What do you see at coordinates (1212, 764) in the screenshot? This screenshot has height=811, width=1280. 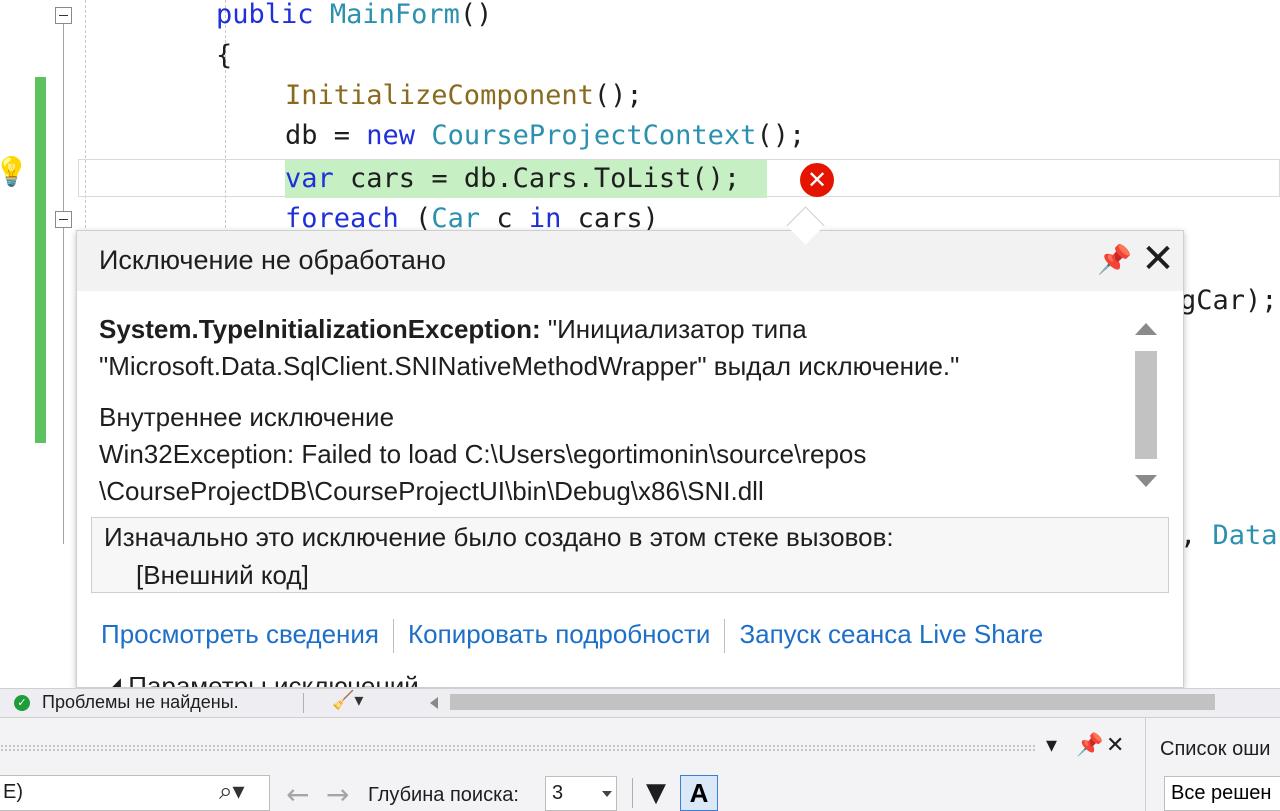 I see `error-list-panel: Список оши Все решен` at bounding box center [1212, 764].